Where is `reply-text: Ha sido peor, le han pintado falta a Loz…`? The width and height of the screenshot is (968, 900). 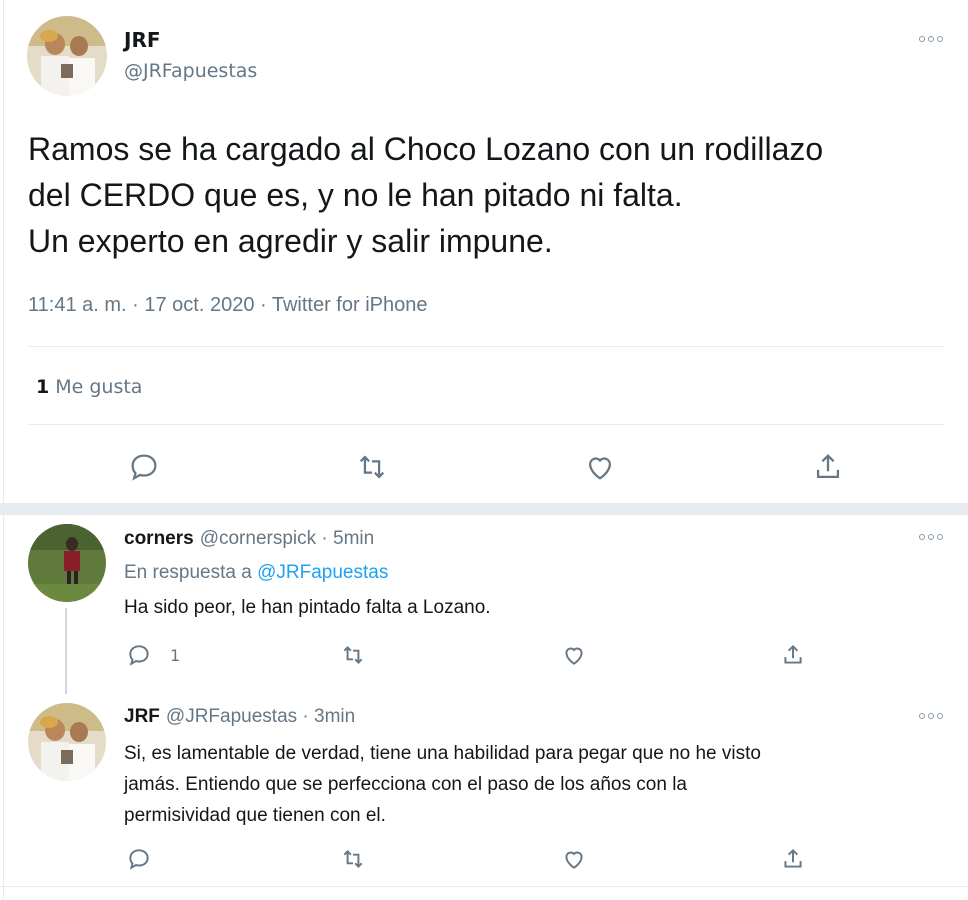 reply-text: Ha sido peor, le han pintado falta a Loz… is located at coordinates (307, 607).